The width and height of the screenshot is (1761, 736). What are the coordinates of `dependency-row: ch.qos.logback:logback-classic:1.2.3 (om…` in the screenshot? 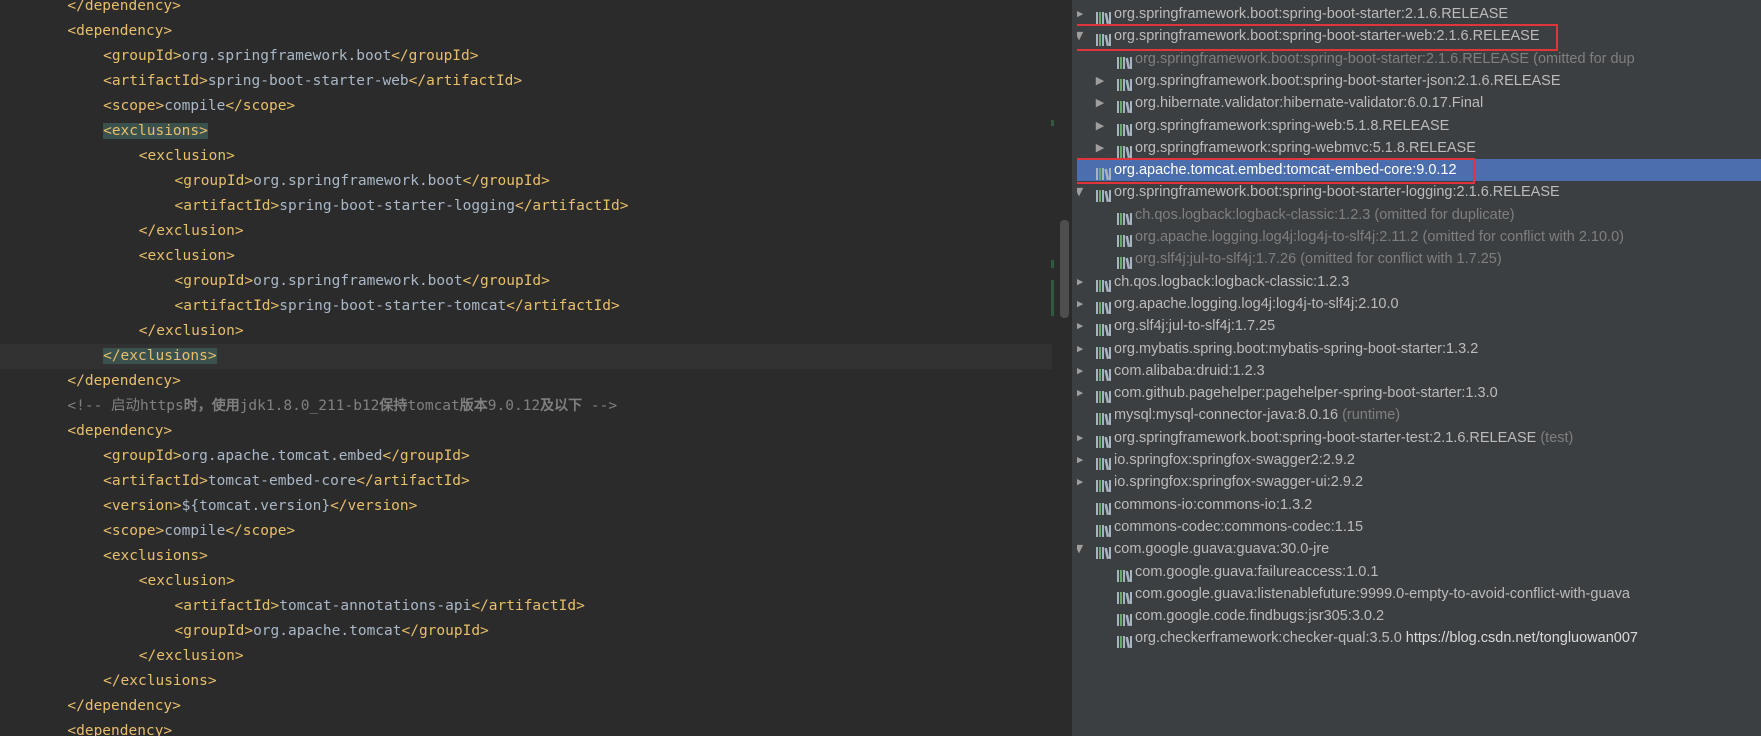 It's located at (1419, 215).